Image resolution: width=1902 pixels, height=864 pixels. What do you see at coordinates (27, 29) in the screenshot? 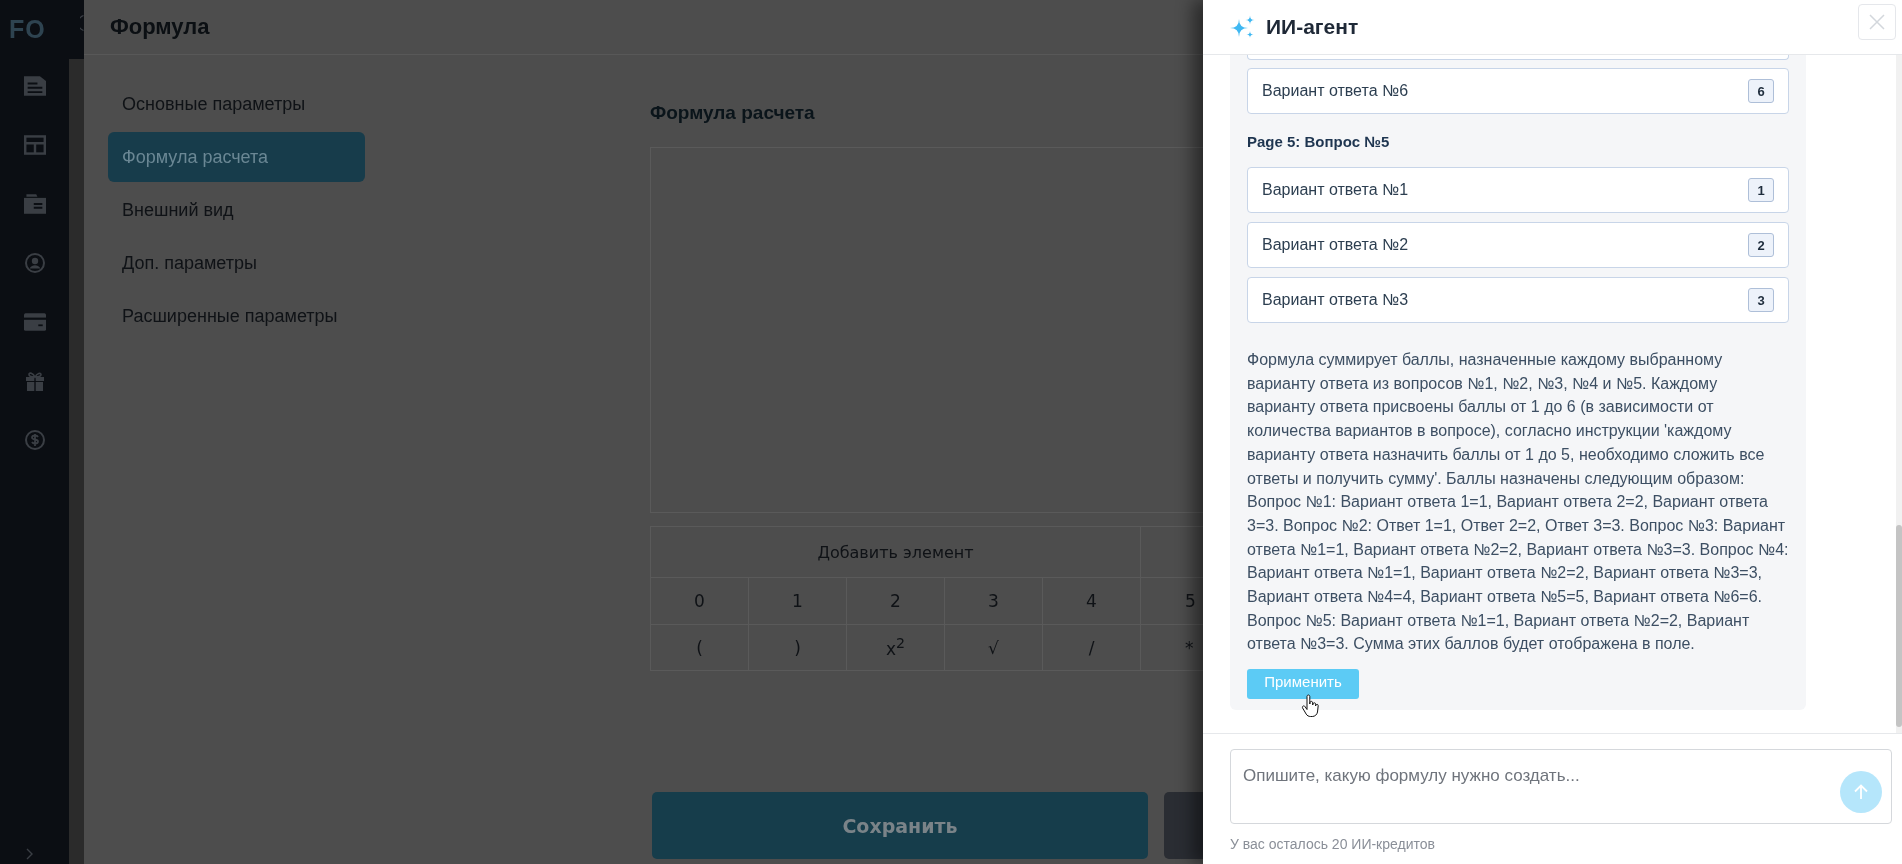
I see `logo: FO` at bounding box center [27, 29].